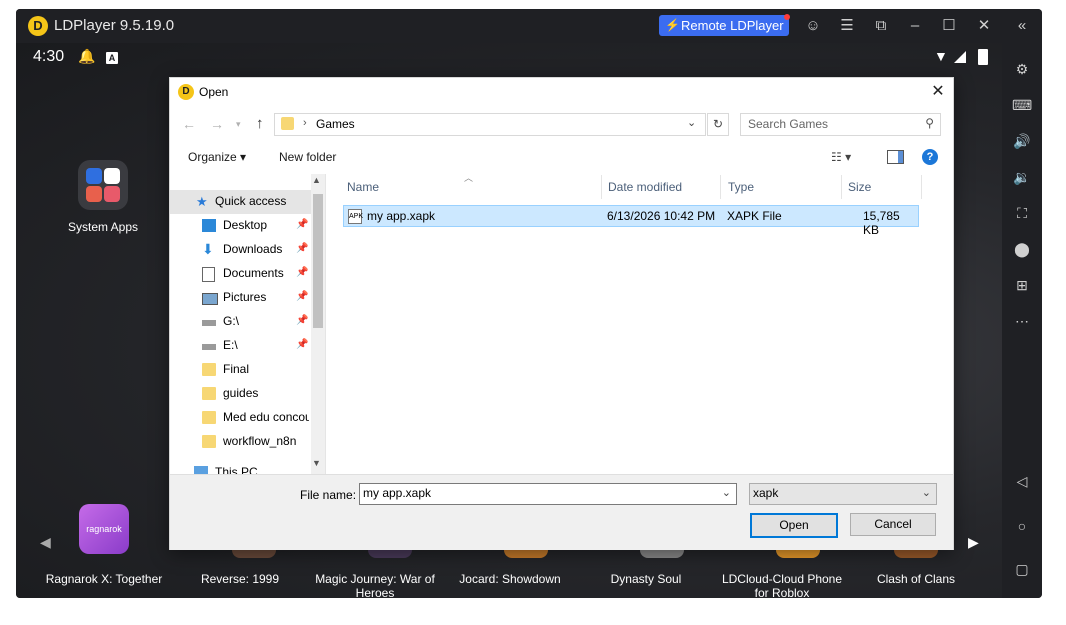 Image resolution: width=1066 pixels, height=625 pixels. What do you see at coordinates (533, 493) in the screenshot?
I see `file-name-input` at bounding box center [533, 493].